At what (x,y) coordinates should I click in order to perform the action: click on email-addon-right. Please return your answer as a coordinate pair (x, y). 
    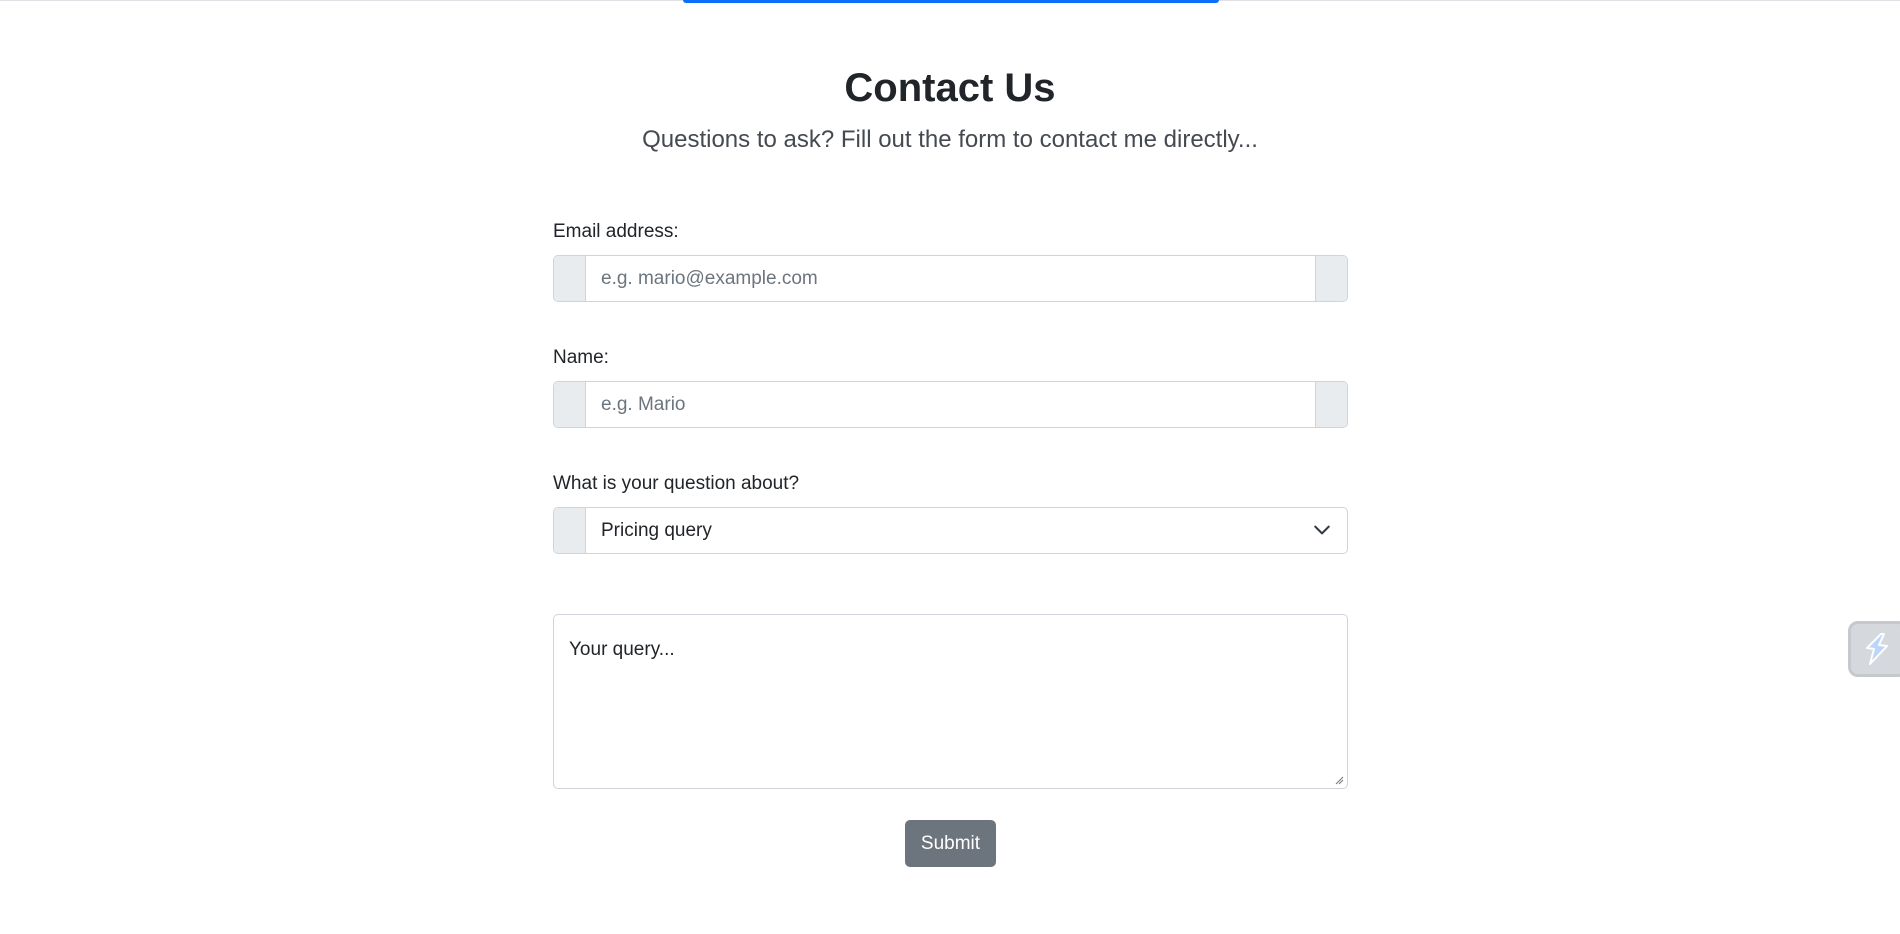
    Looking at the image, I should click on (1331, 278).